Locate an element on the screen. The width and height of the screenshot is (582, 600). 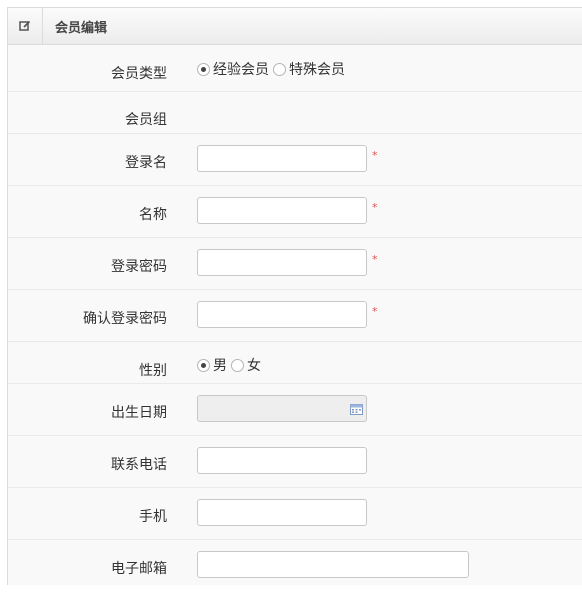
row-phone: 联系电话 is located at coordinates (295, 462).